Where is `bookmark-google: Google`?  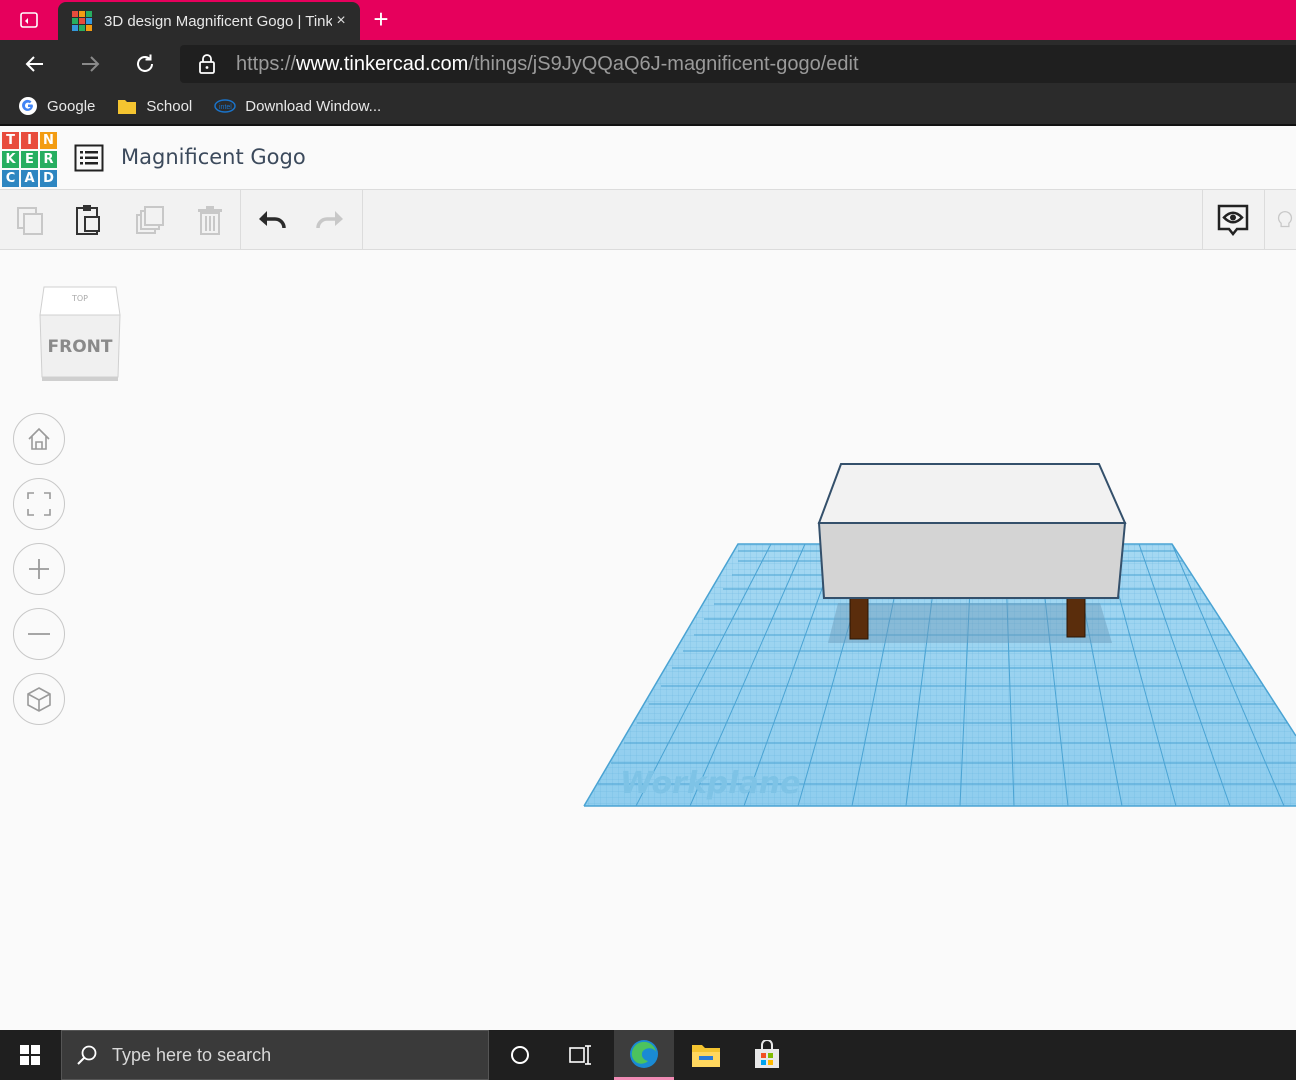
bookmark-google: Google is located at coordinates (56, 106).